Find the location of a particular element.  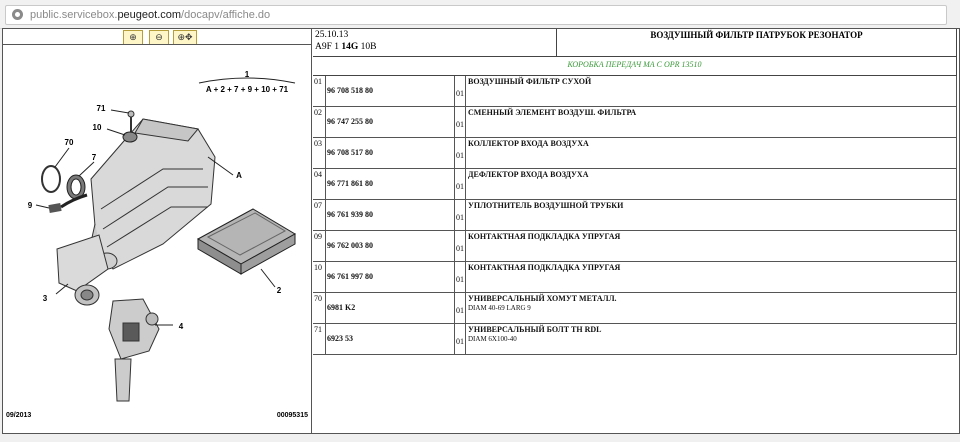

item-cell: 07 is located at coordinates (319, 215).